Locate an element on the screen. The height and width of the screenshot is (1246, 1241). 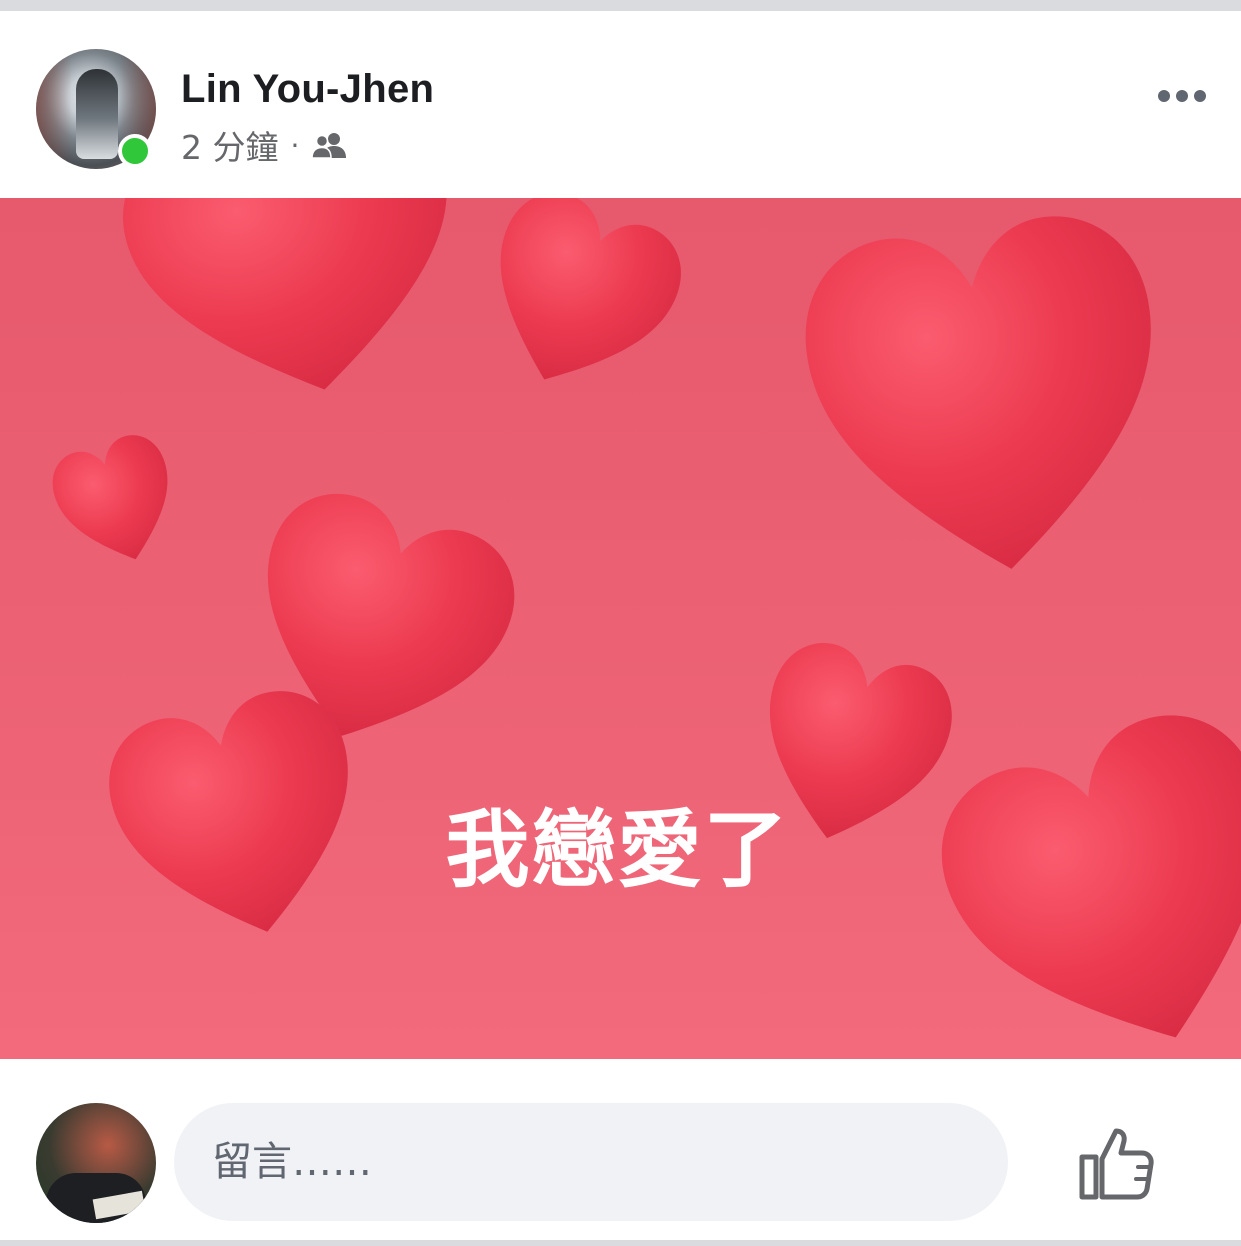
bottom-divider is located at coordinates (620, 1243).